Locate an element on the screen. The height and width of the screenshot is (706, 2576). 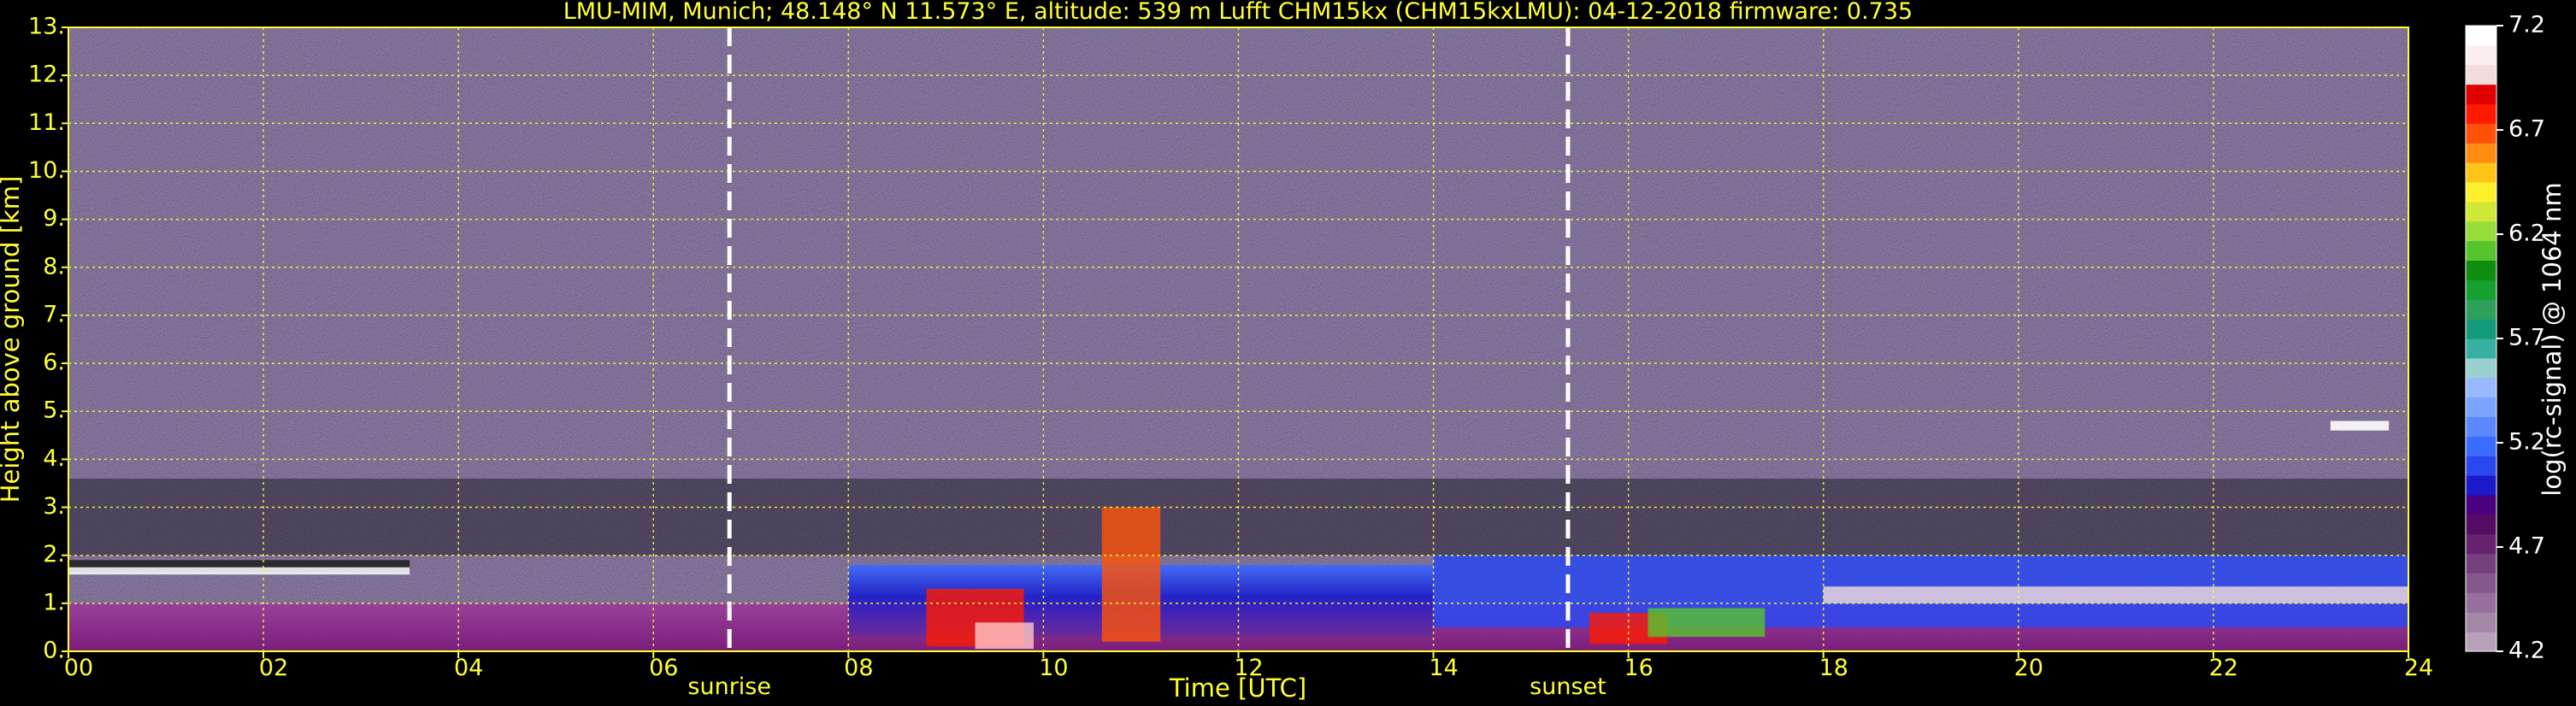
x-tick-label: 22 is located at coordinates (2223, 668).